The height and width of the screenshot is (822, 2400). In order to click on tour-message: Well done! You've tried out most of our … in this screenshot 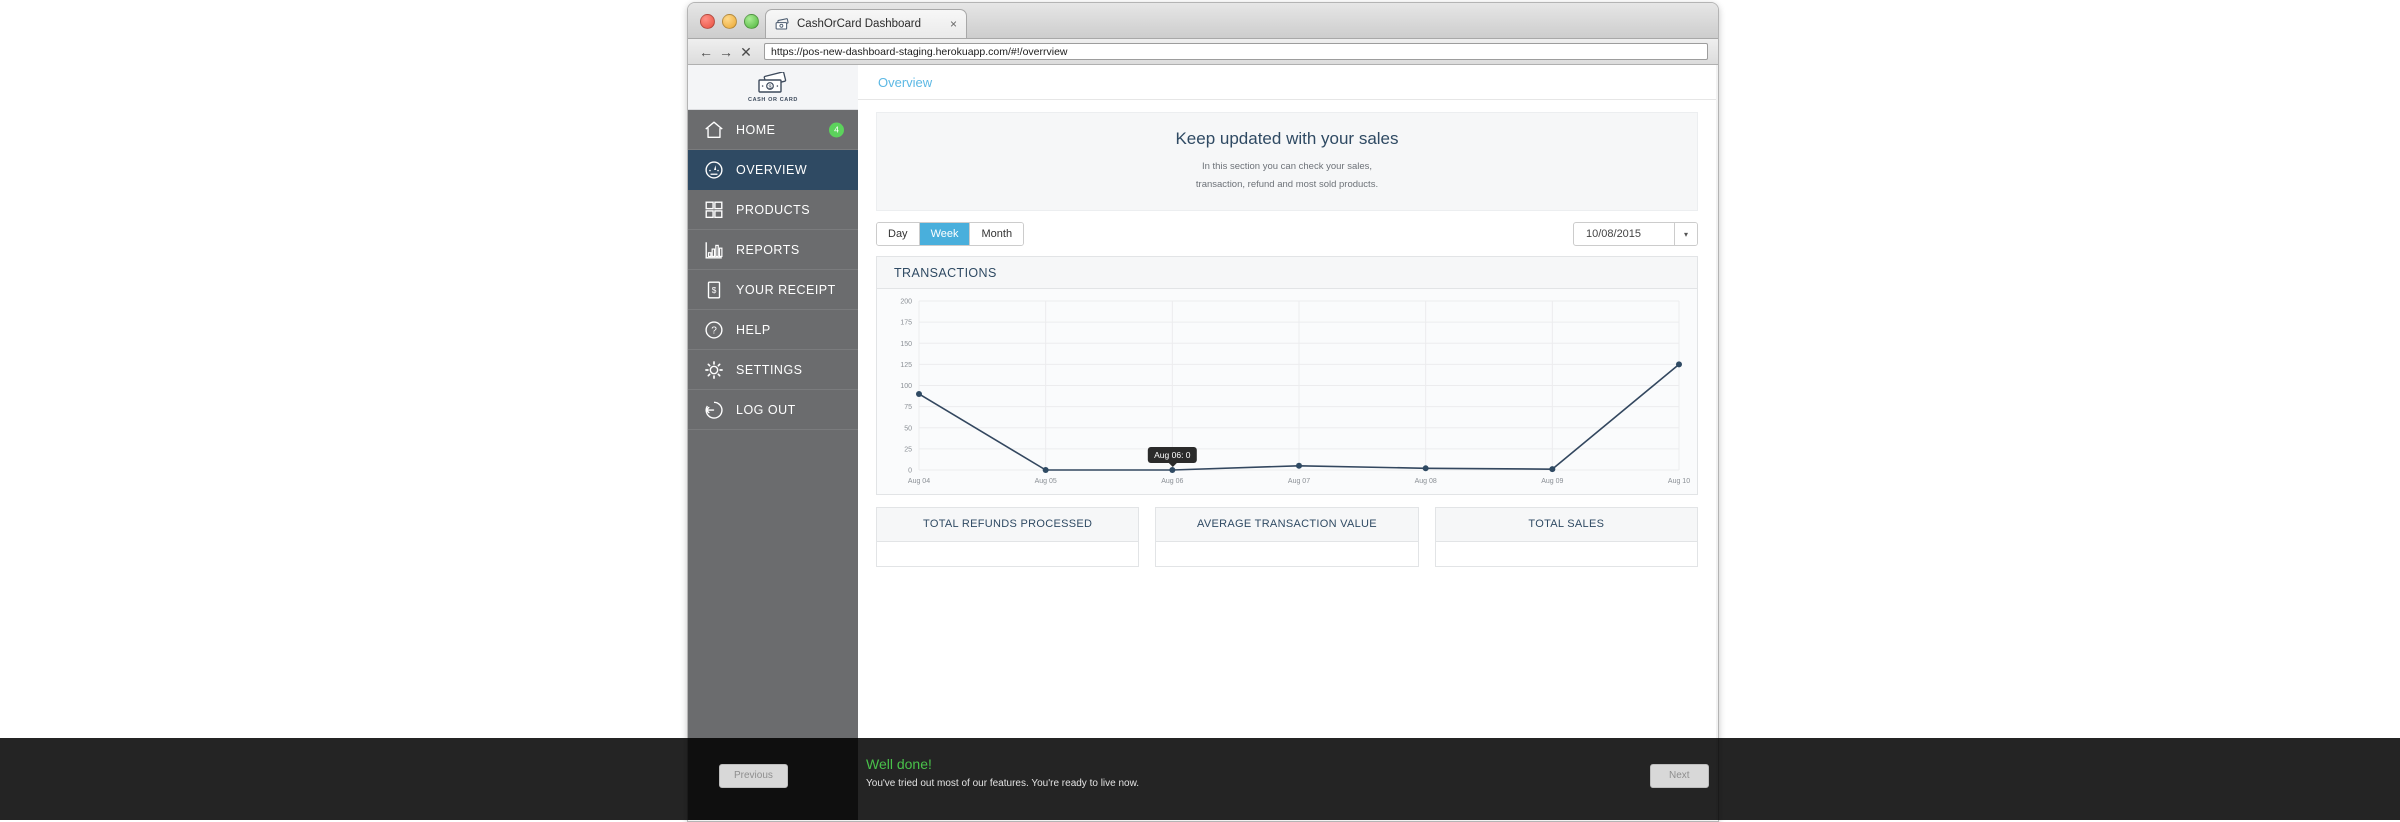, I will do `click(1002, 772)`.